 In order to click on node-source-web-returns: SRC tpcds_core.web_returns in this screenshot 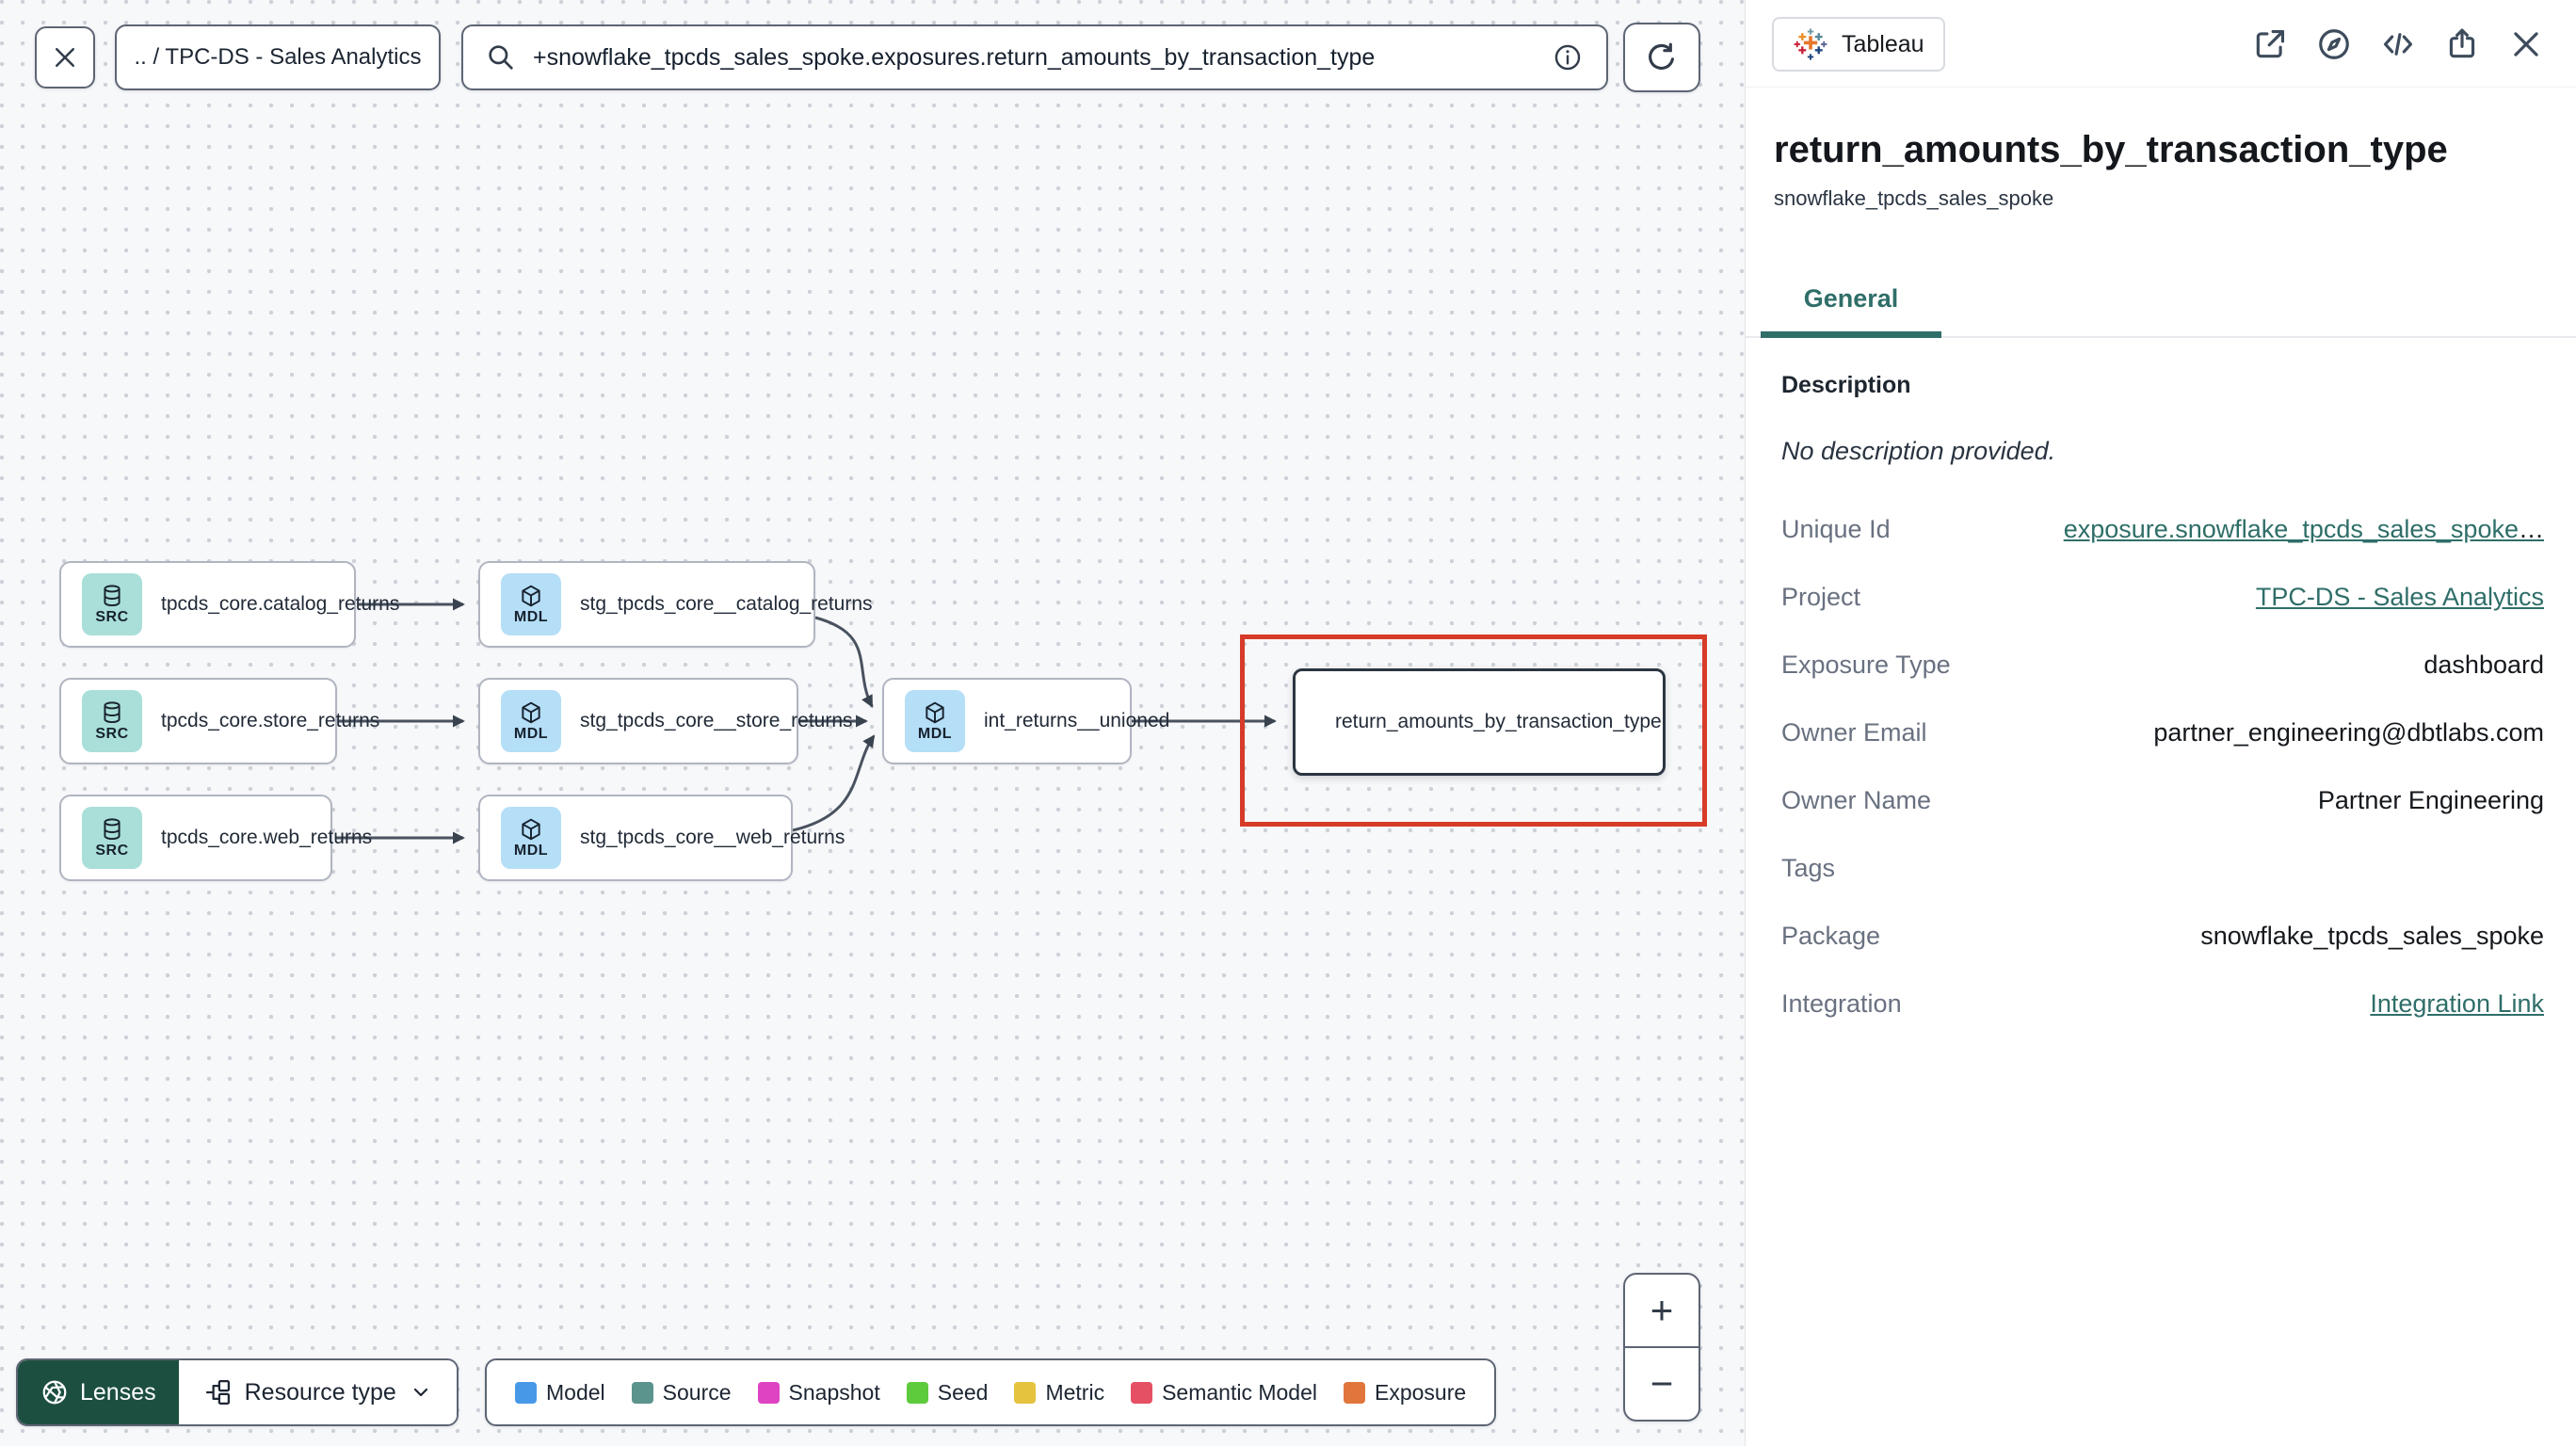, I will do `click(215, 838)`.